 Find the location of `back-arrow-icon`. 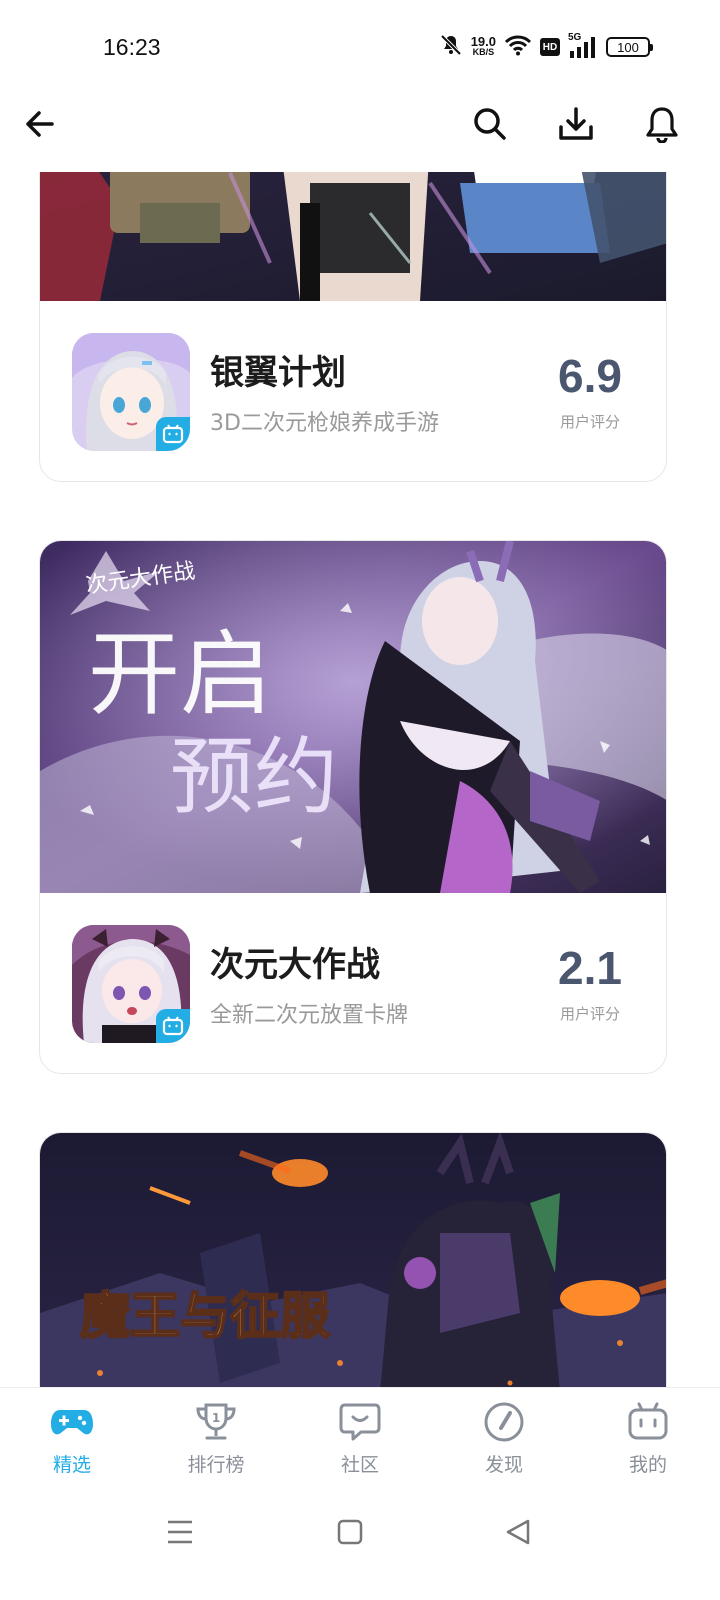

back-arrow-icon is located at coordinates (40, 124).